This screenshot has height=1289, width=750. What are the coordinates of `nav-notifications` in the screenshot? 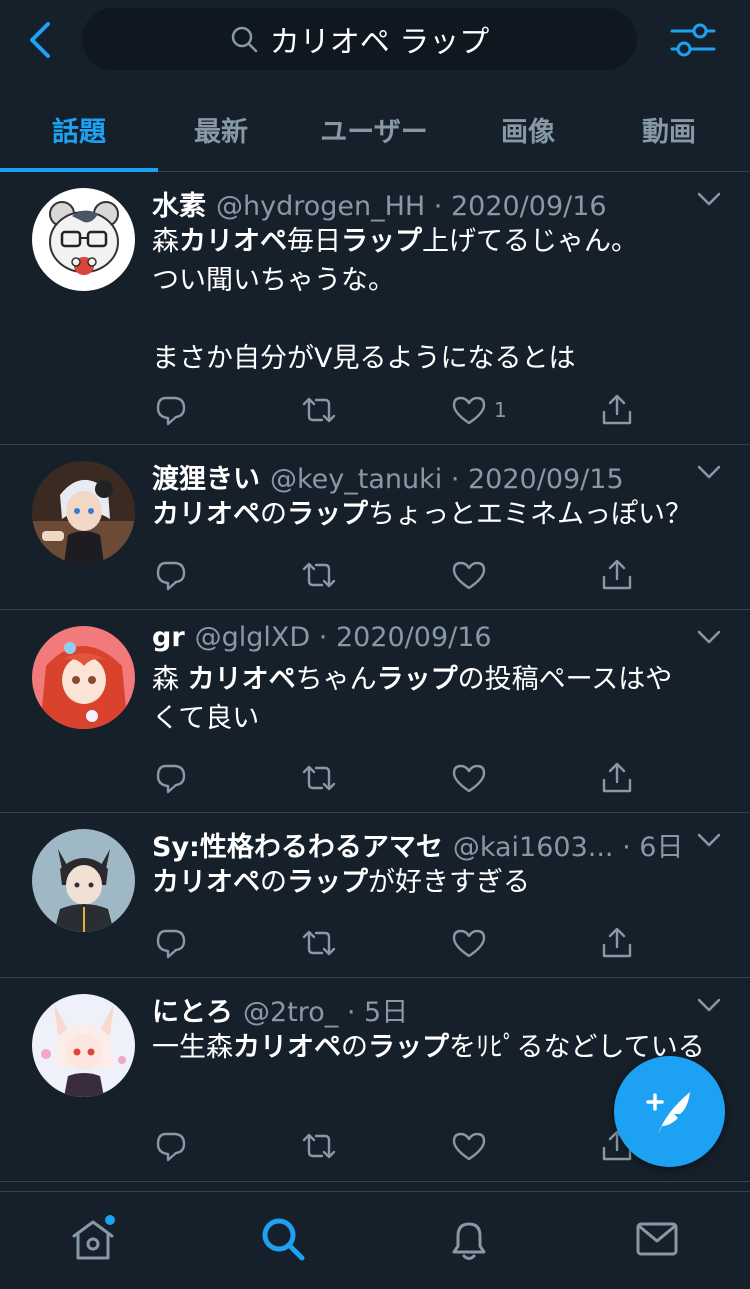 It's located at (469, 1239).